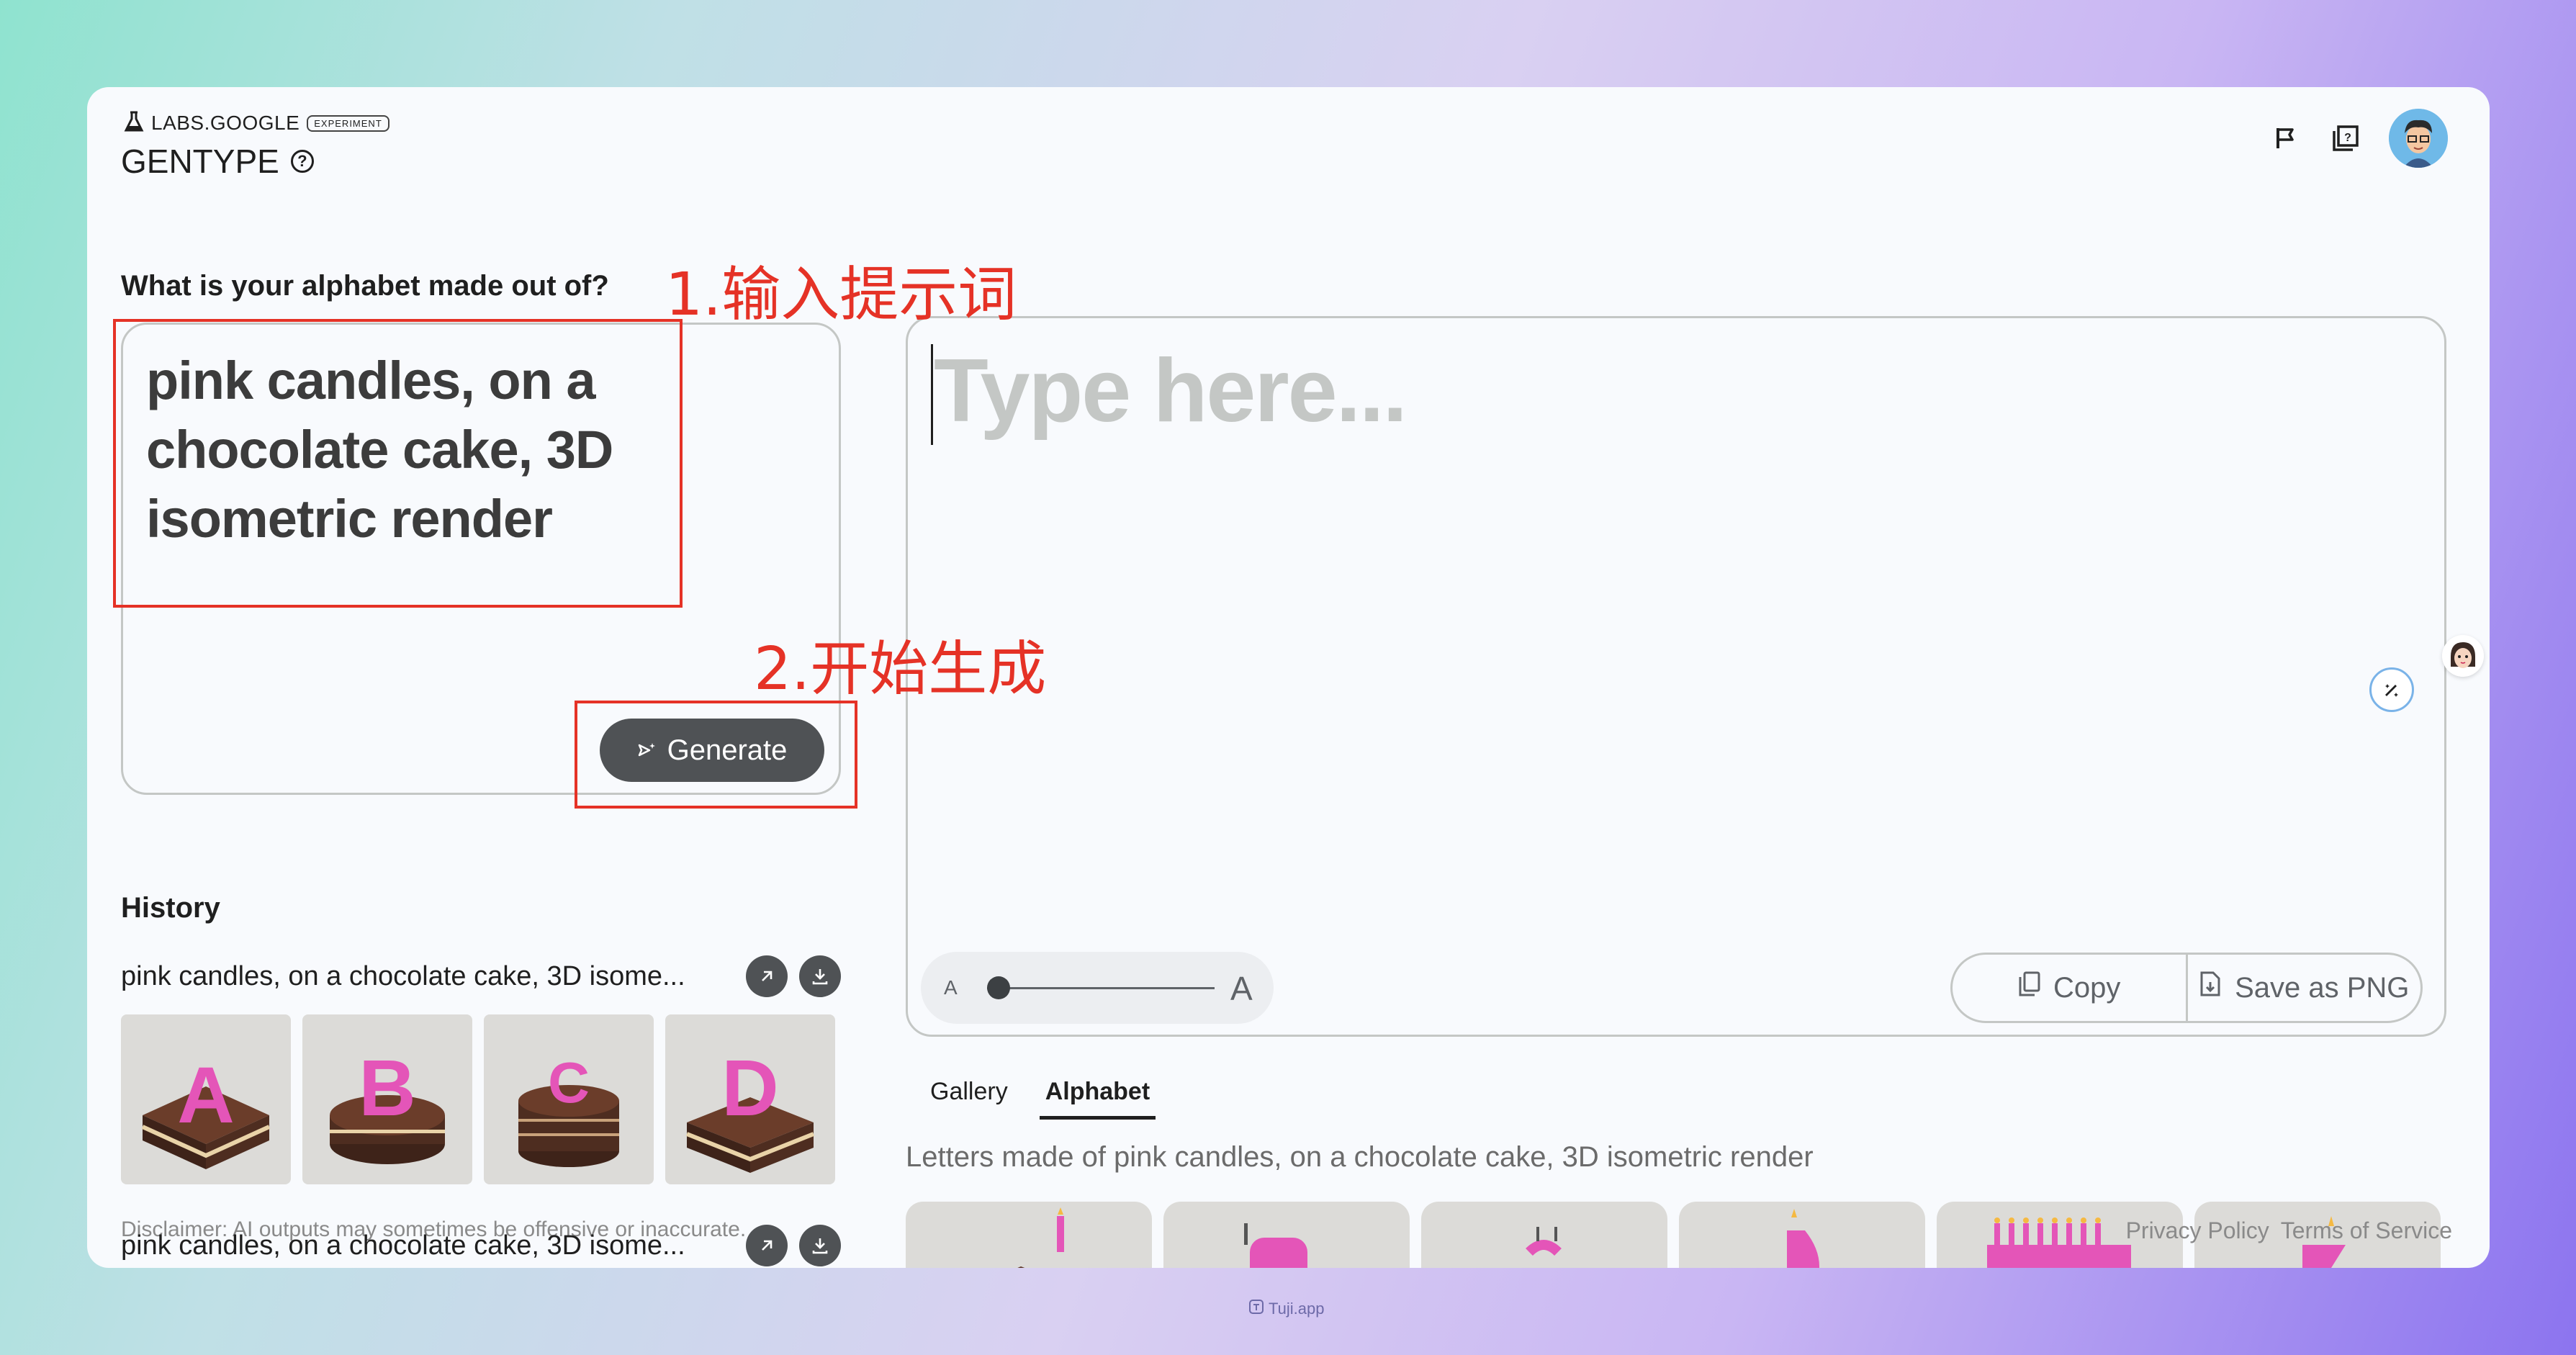  I want to click on history-heading: History, so click(170, 908).